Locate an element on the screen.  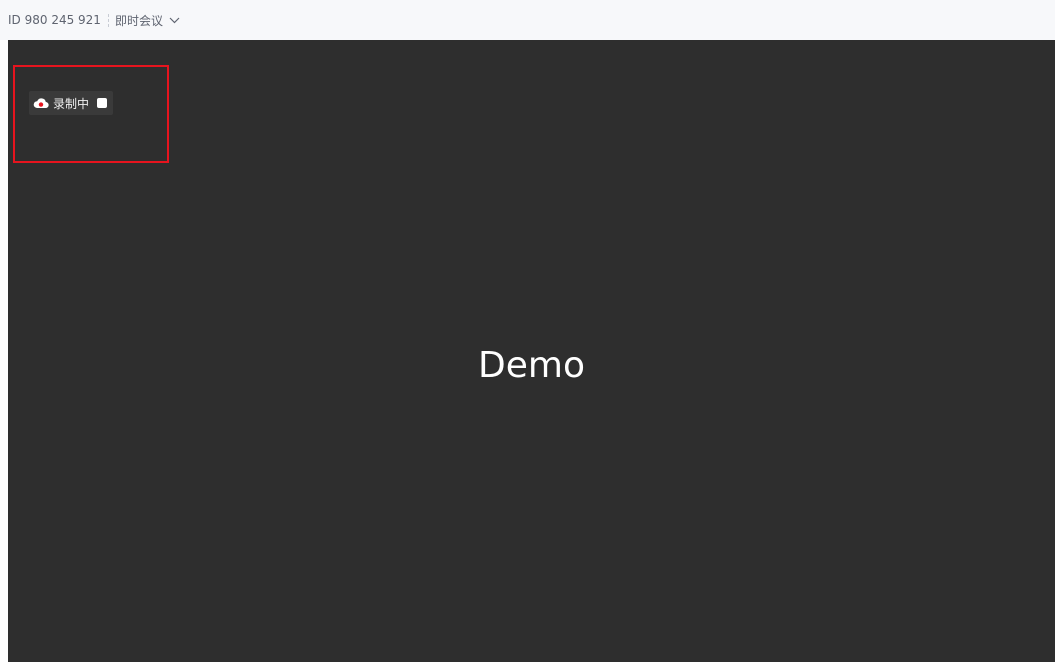
header-divider is located at coordinates (108, 20).